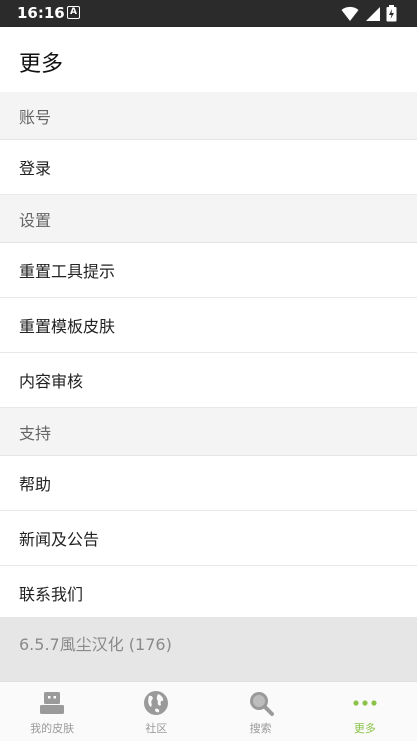  Describe the element at coordinates (364, 728) in the screenshot. I see `nav-label: 更多` at that location.